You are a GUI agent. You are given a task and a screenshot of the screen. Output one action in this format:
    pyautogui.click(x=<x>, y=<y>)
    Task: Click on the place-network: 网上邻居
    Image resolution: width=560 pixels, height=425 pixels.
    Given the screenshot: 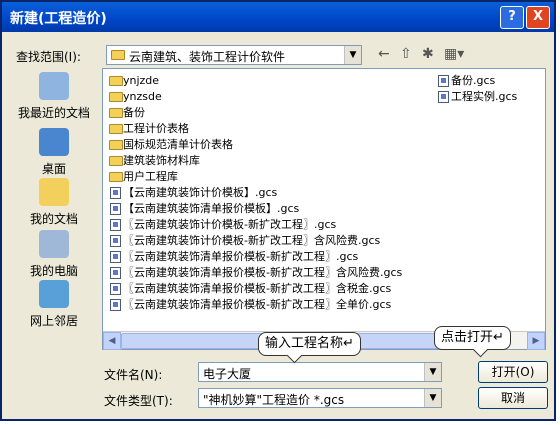 What is the action you would take?
    pyautogui.click(x=54, y=304)
    